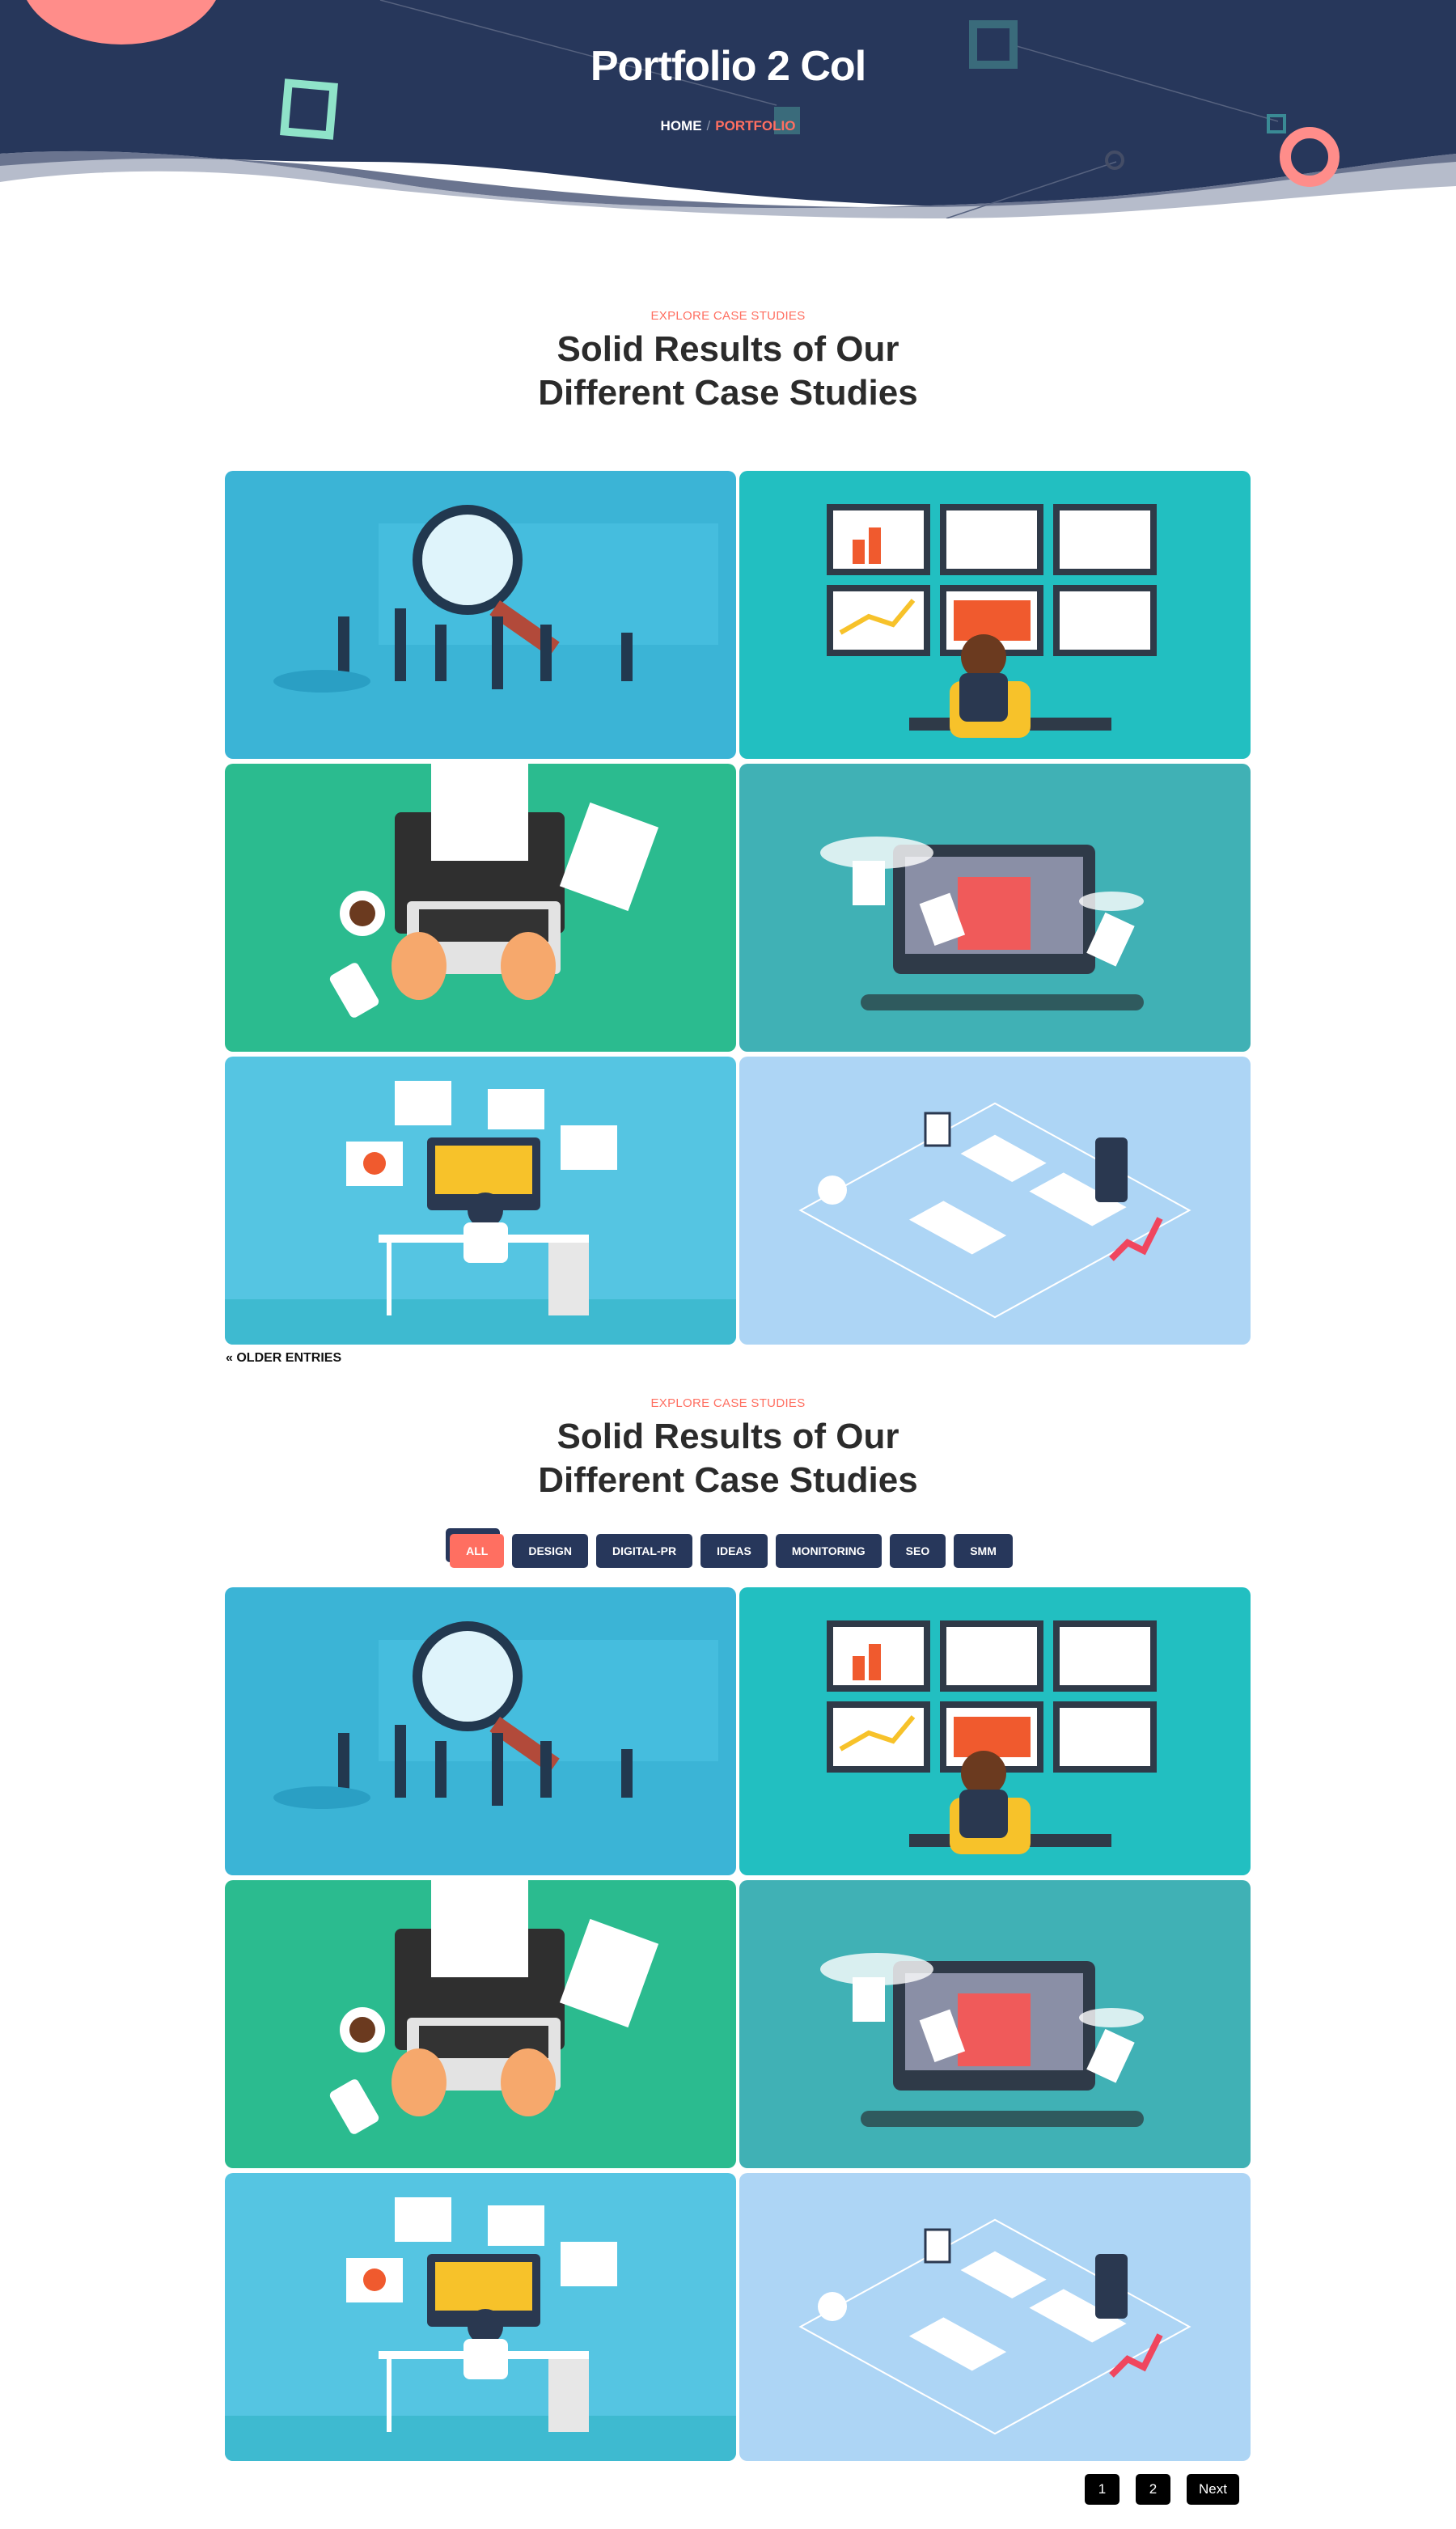 The image size is (1456, 2529). What do you see at coordinates (828, 1551) in the screenshot?
I see `filter-monitoring: MONITORING` at bounding box center [828, 1551].